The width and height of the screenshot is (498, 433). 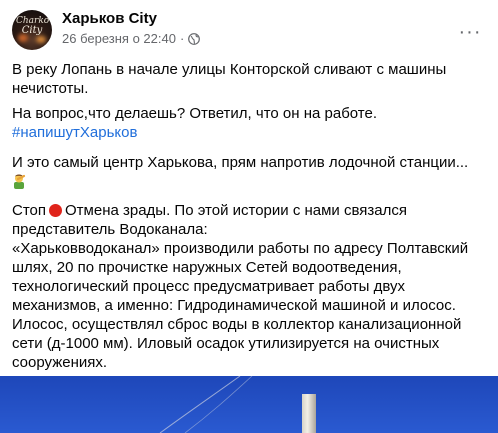 I want to click on post-timestamp: 26 березня о 22:40, so click(x=119, y=38).